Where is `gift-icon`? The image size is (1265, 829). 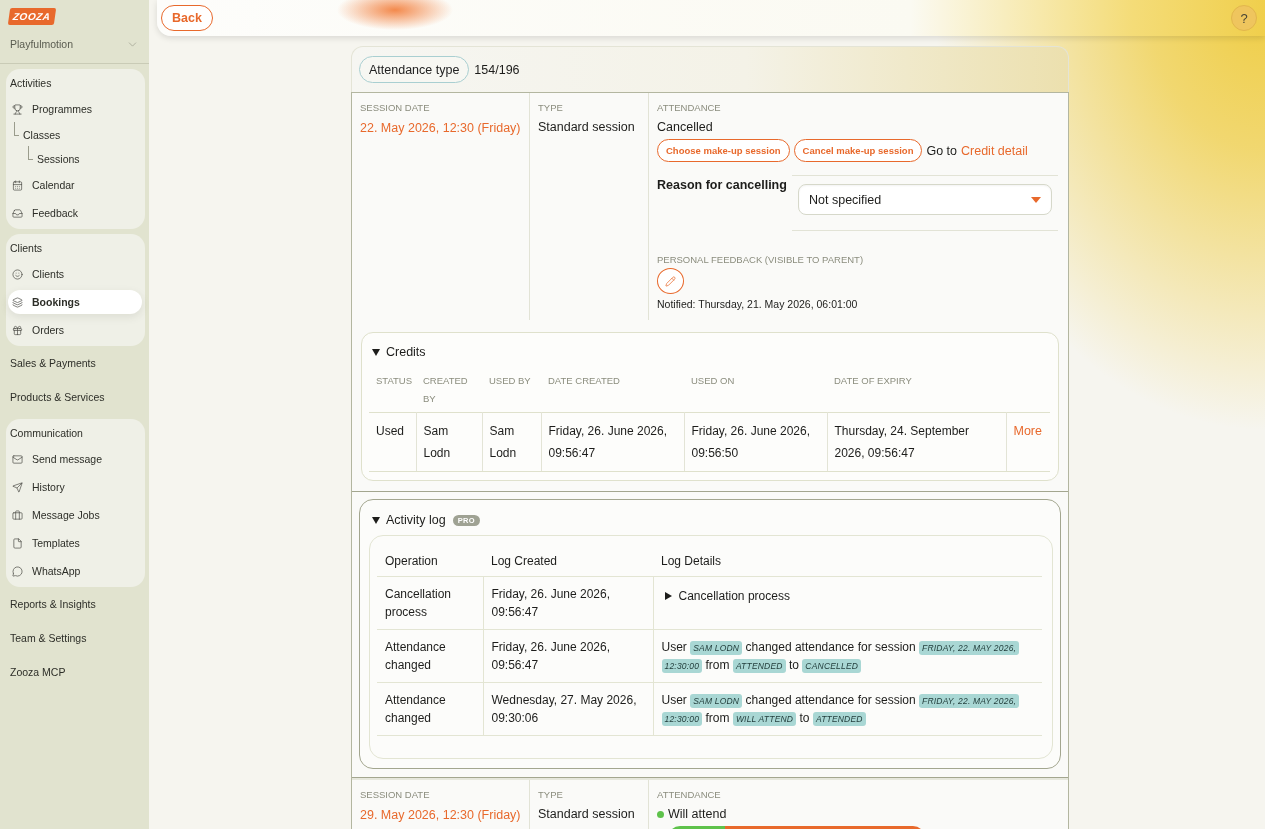 gift-icon is located at coordinates (17, 330).